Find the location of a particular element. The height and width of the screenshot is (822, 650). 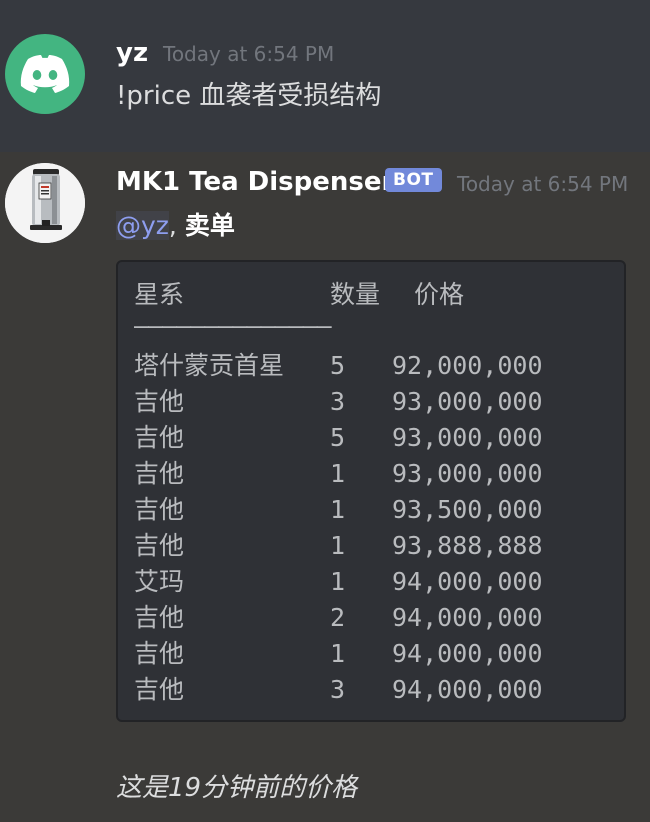

table-row: 吉他 1 94,000,000 is located at coordinates (338, 654).